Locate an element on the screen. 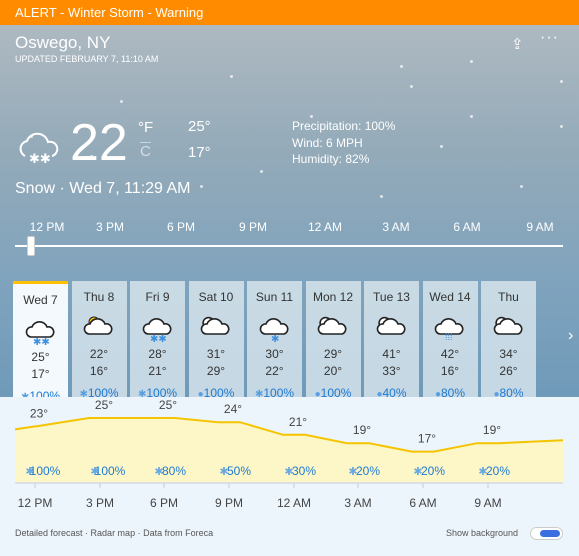 This screenshot has height=556, width=579. day-label: Sun 11 is located at coordinates (274, 297).